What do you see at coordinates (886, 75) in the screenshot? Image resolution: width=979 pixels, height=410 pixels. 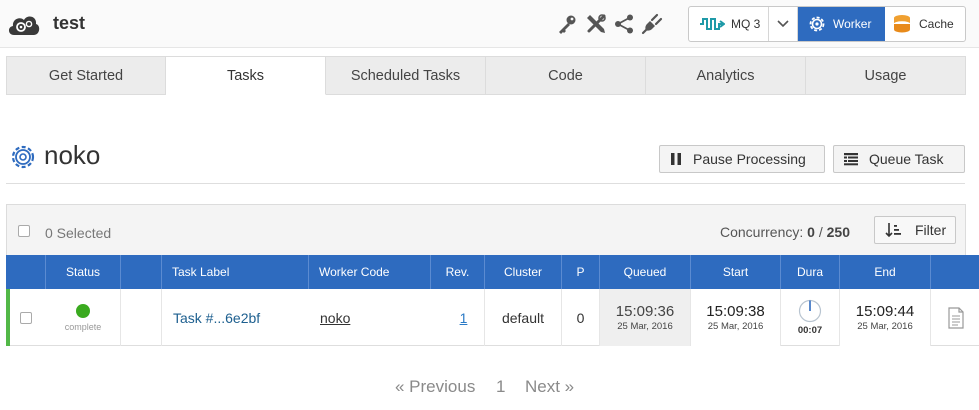 I see `tab-usage: Usage` at bounding box center [886, 75].